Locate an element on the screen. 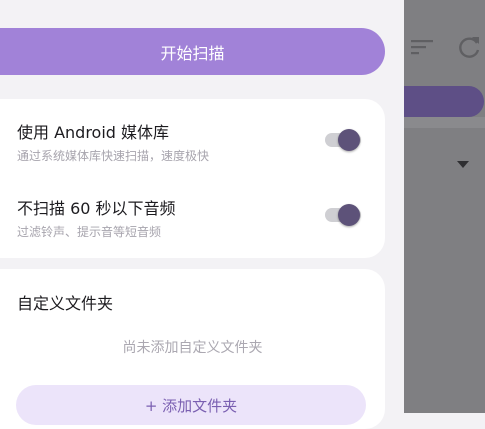 Image resolution: width=485 pixels, height=429 pixels. media-library-toggle is located at coordinates (344, 140).